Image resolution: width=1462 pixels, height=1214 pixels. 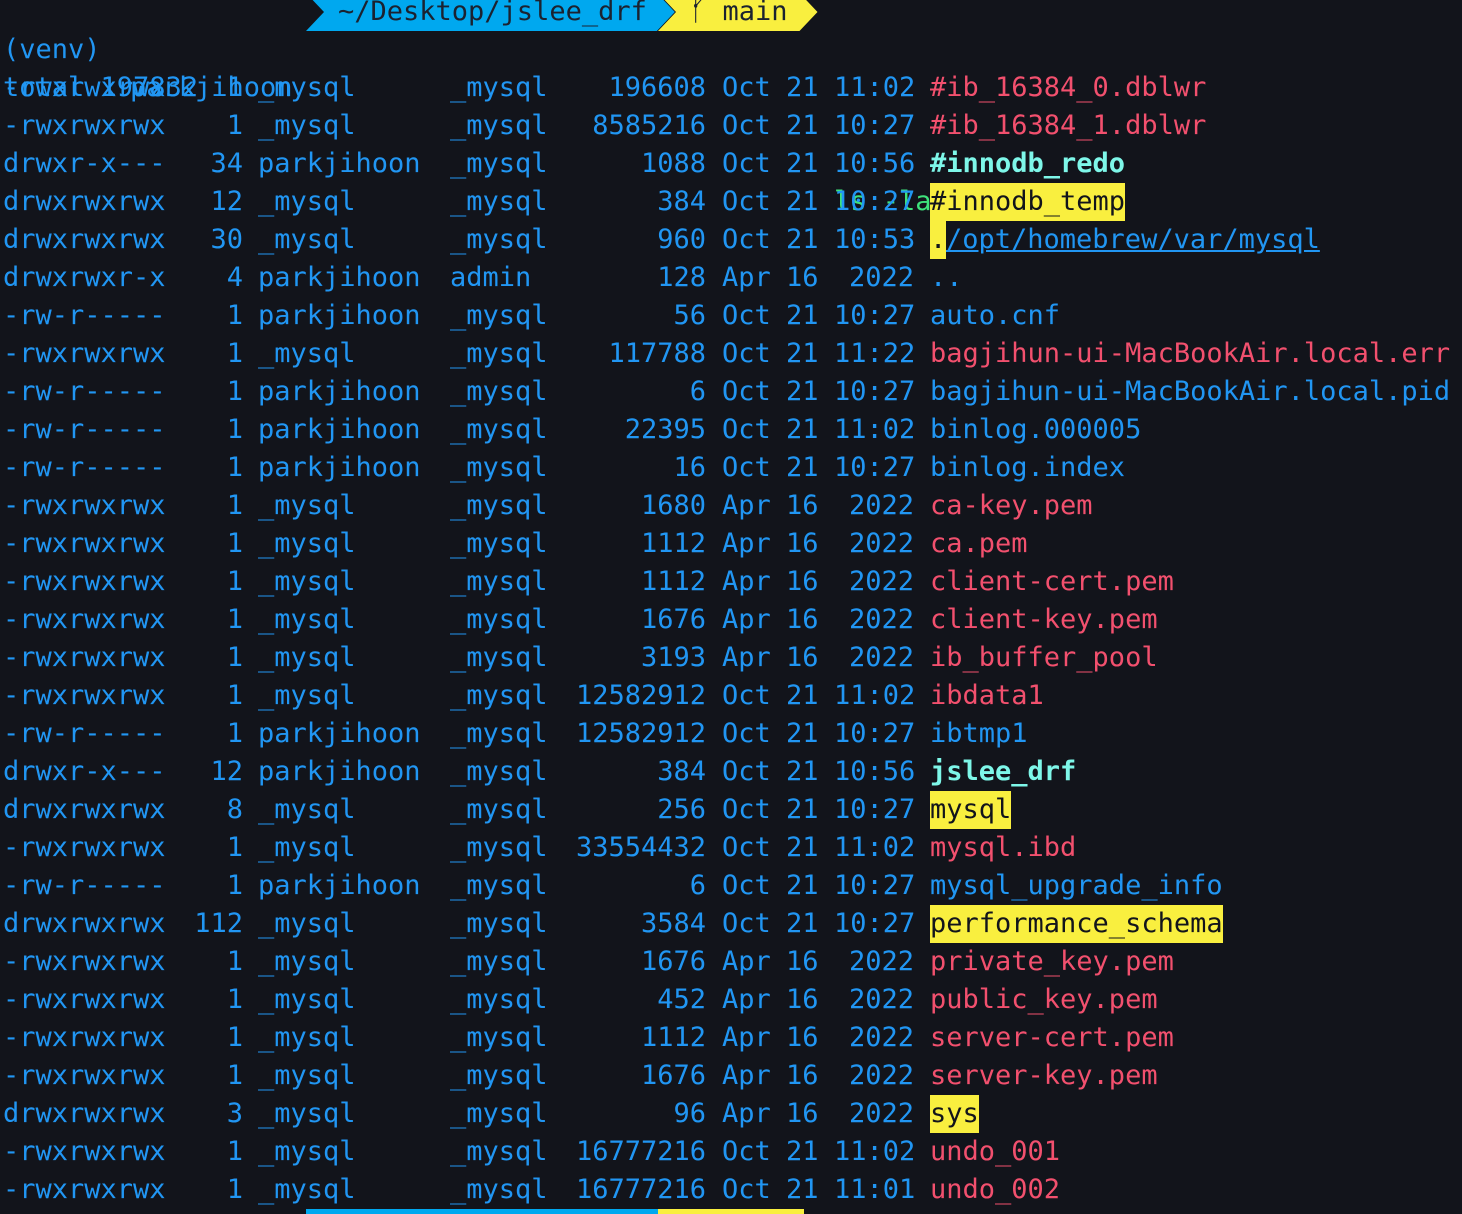 What do you see at coordinates (1044, 1076) in the screenshot?
I see `entry-name: server-key.pem` at bounding box center [1044, 1076].